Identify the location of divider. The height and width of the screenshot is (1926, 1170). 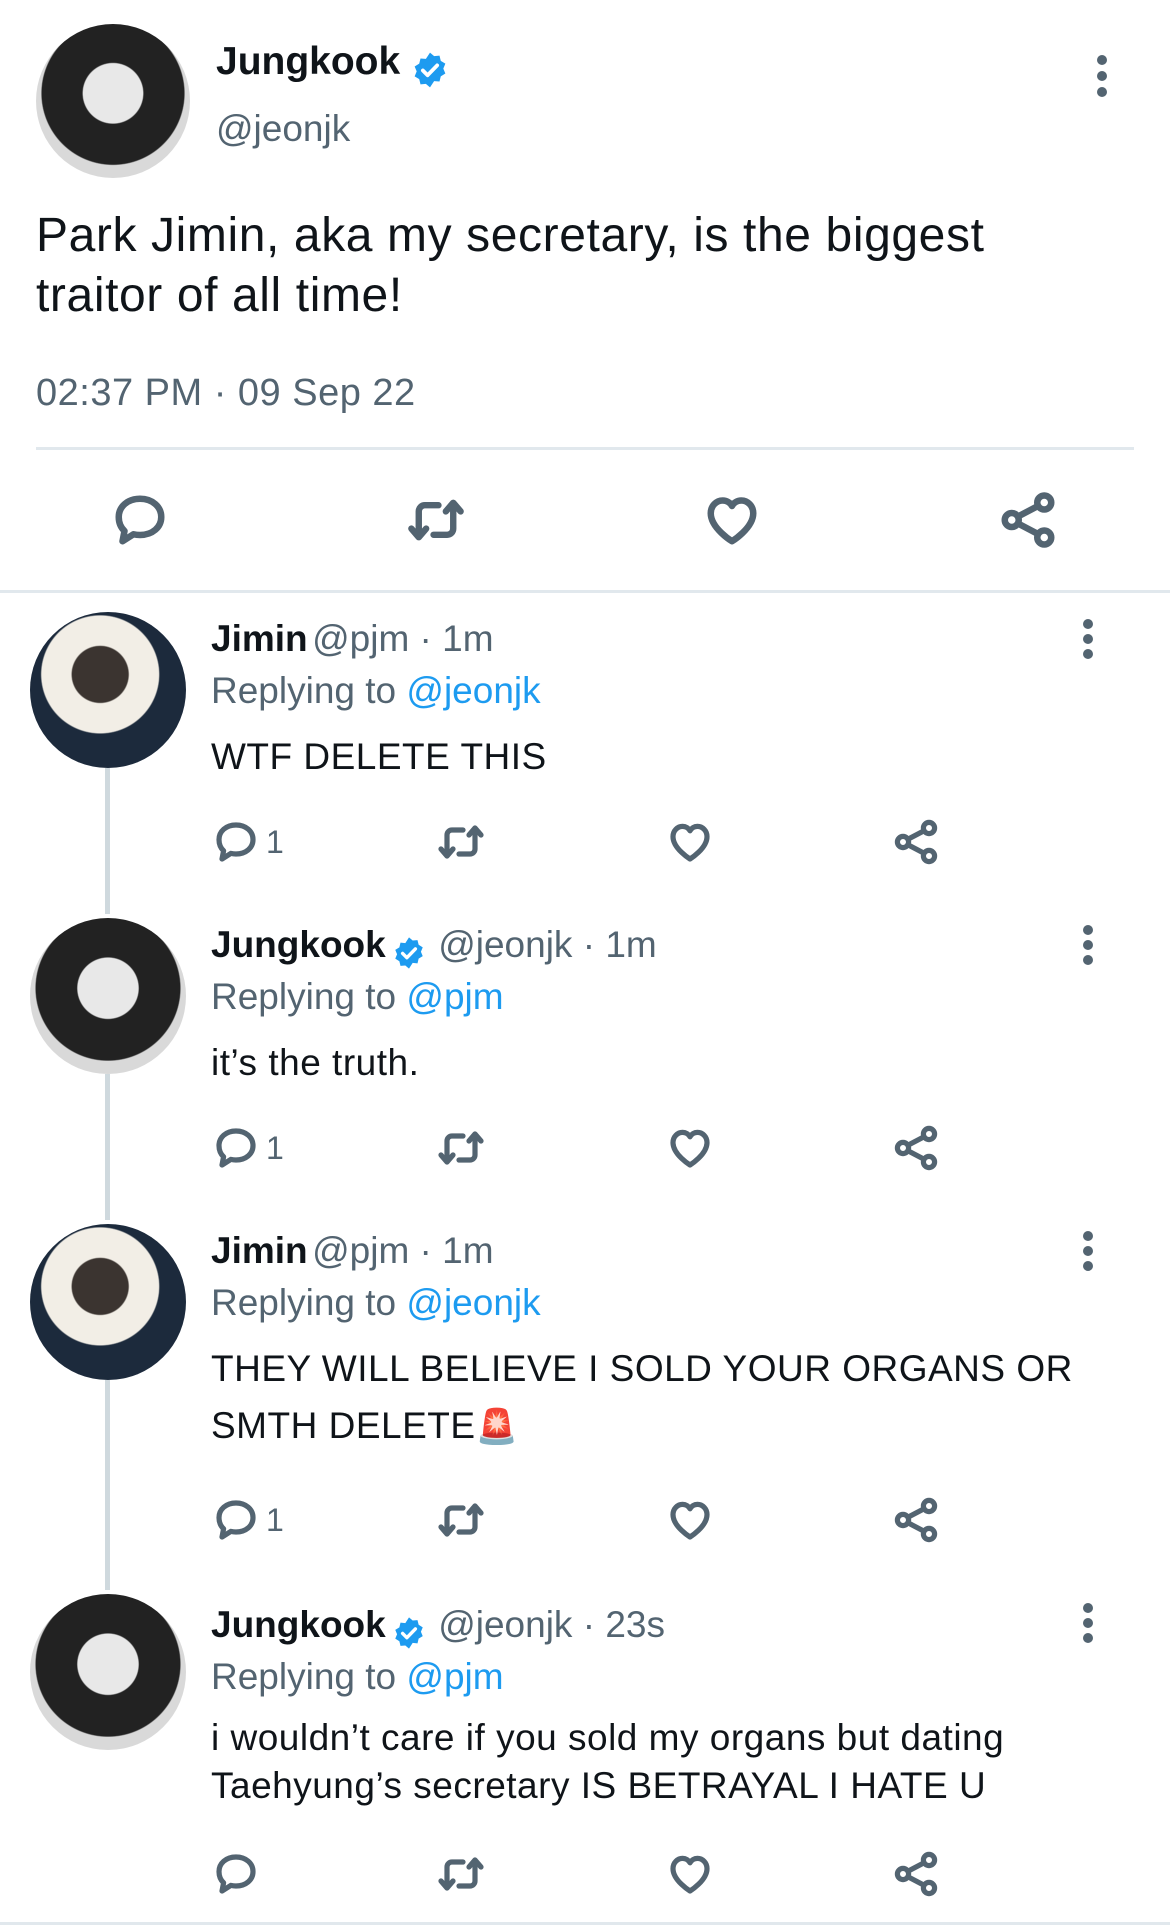
(585, 448).